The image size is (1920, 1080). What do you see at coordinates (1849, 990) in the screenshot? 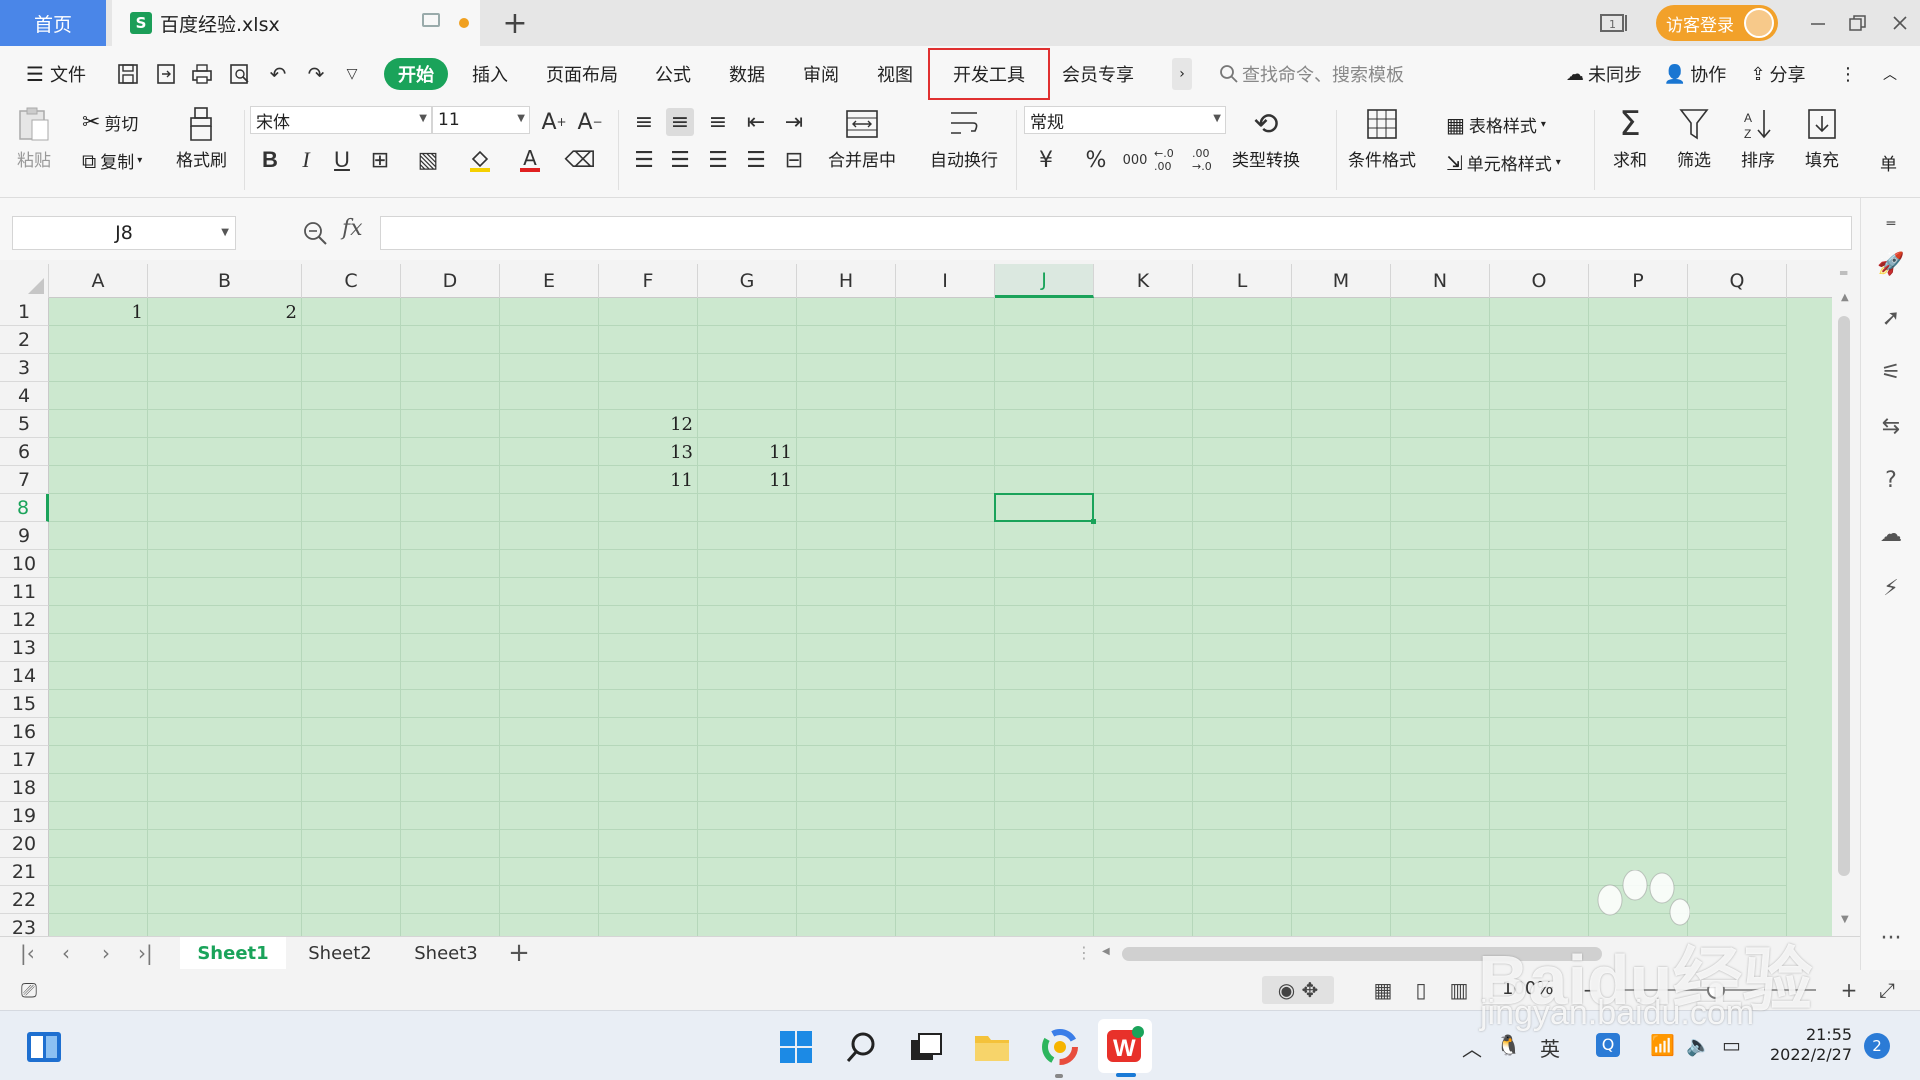
I see `zoom-in-icon: +` at bounding box center [1849, 990].